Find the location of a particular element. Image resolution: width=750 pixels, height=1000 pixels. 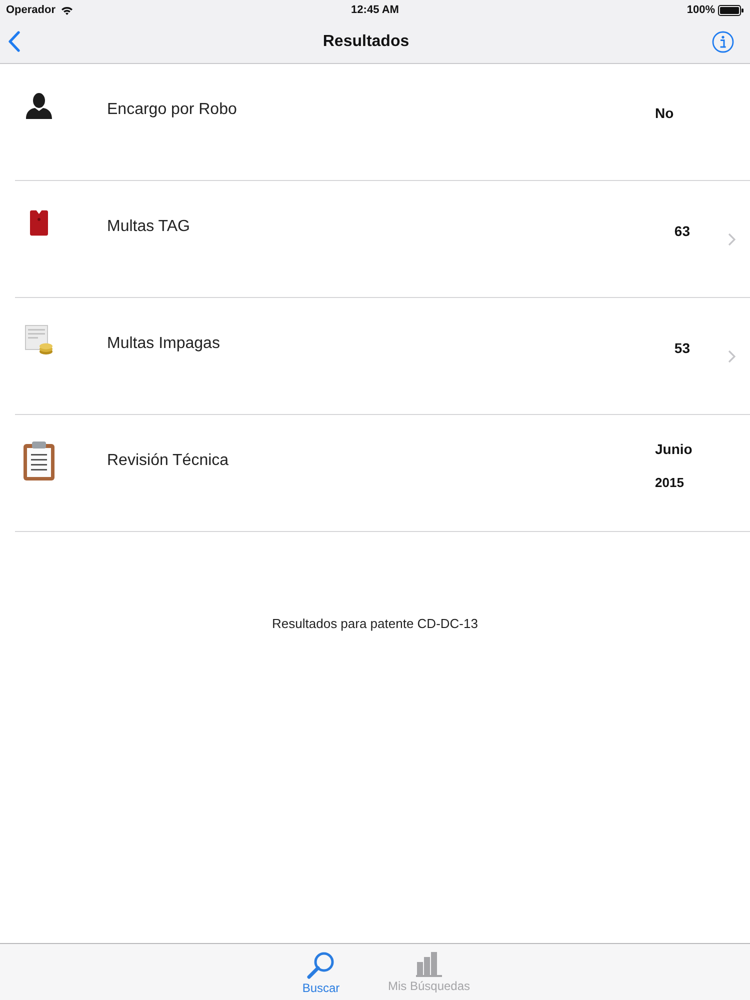

document-coins-icon is located at coordinates (39, 340).